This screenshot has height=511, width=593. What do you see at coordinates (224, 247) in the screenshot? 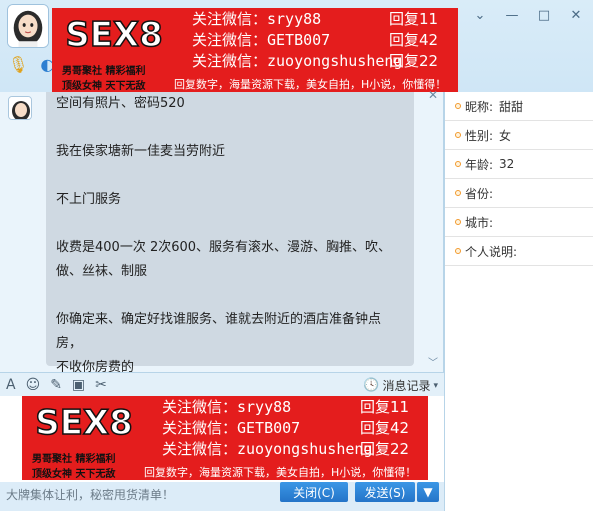
I see `message-line: 收费是400一次 2次600、服务有滚水、漫游、胸推、吹、` at bounding box center [224, 247].